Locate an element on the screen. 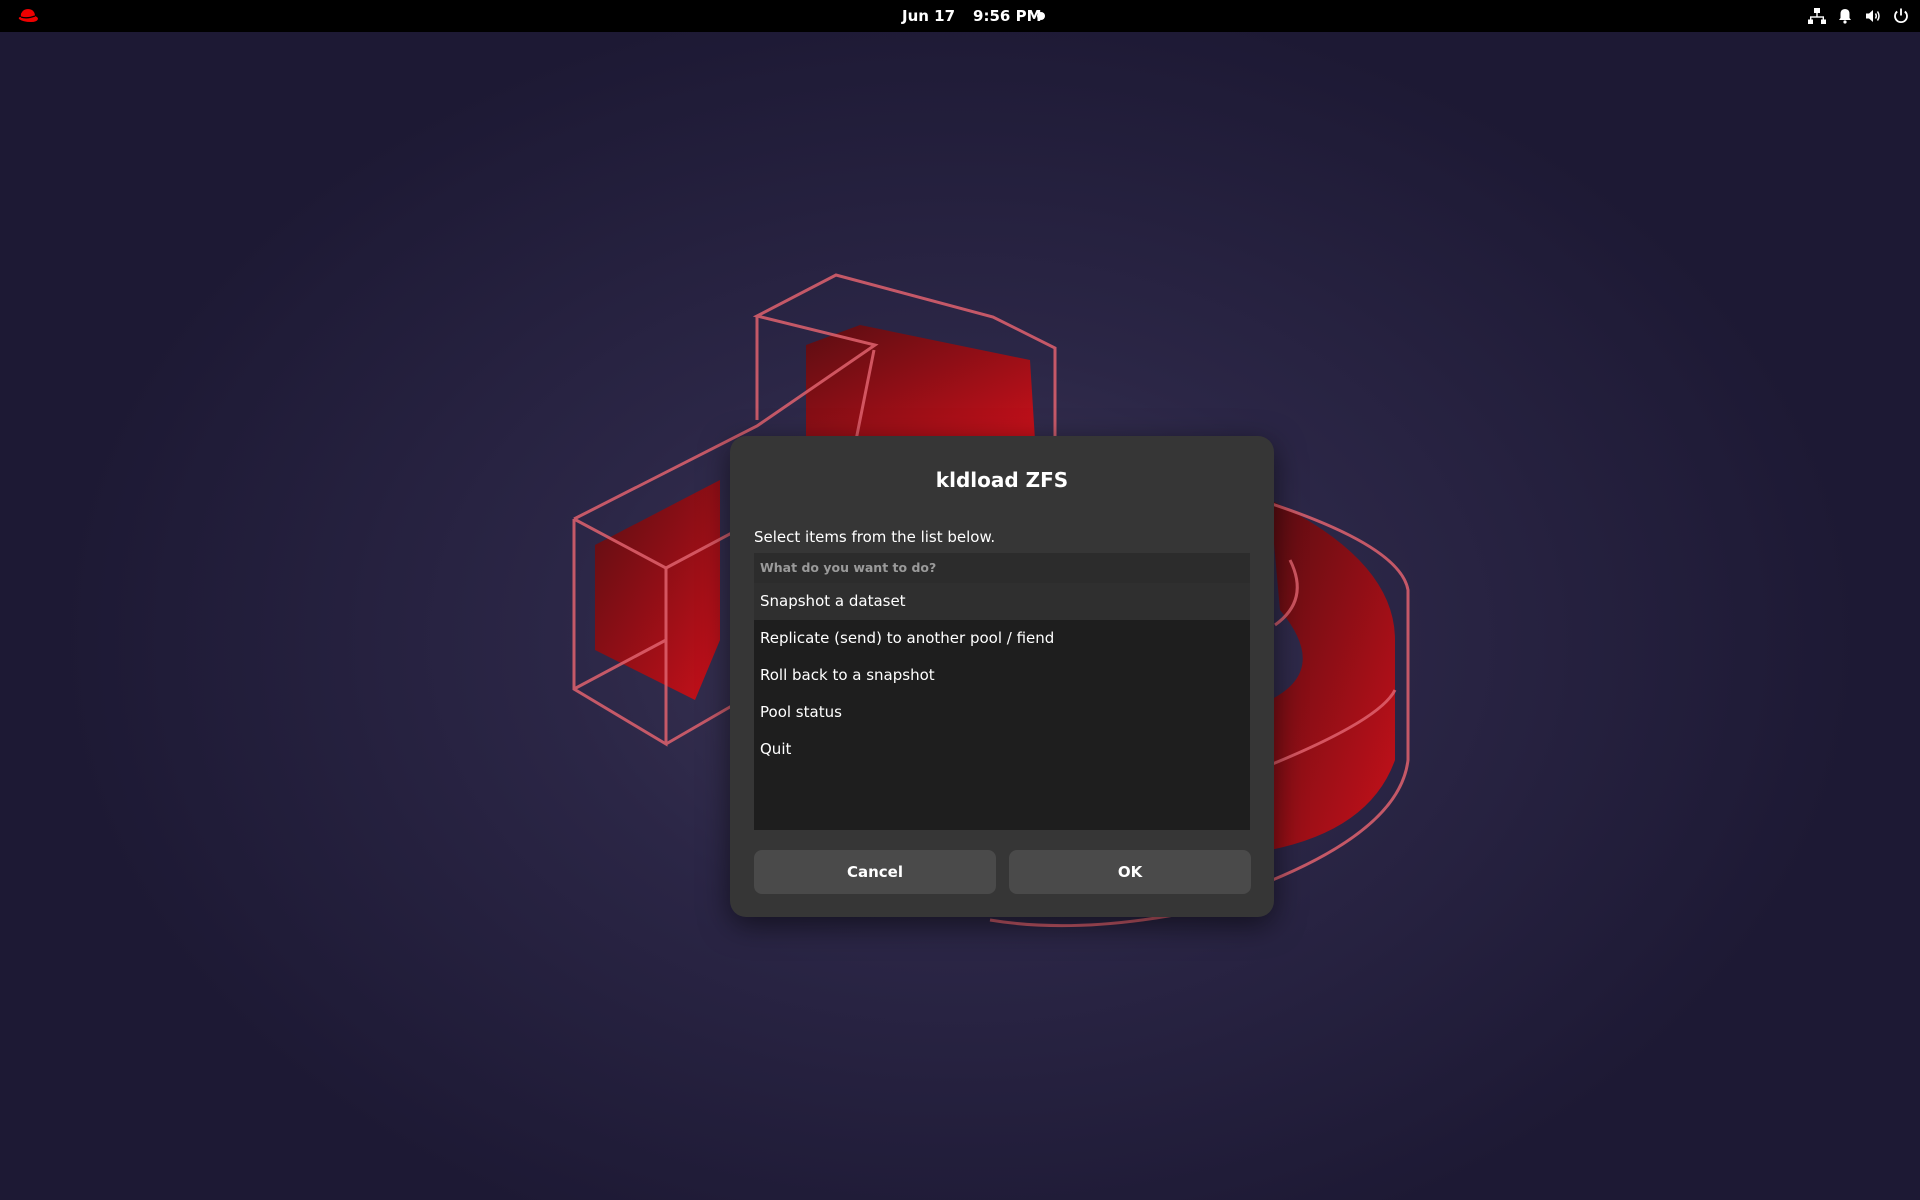 This screenshot has height=1200, width=1920. dialog-title: kldload ZFS is located at coordinates (1002, 480).